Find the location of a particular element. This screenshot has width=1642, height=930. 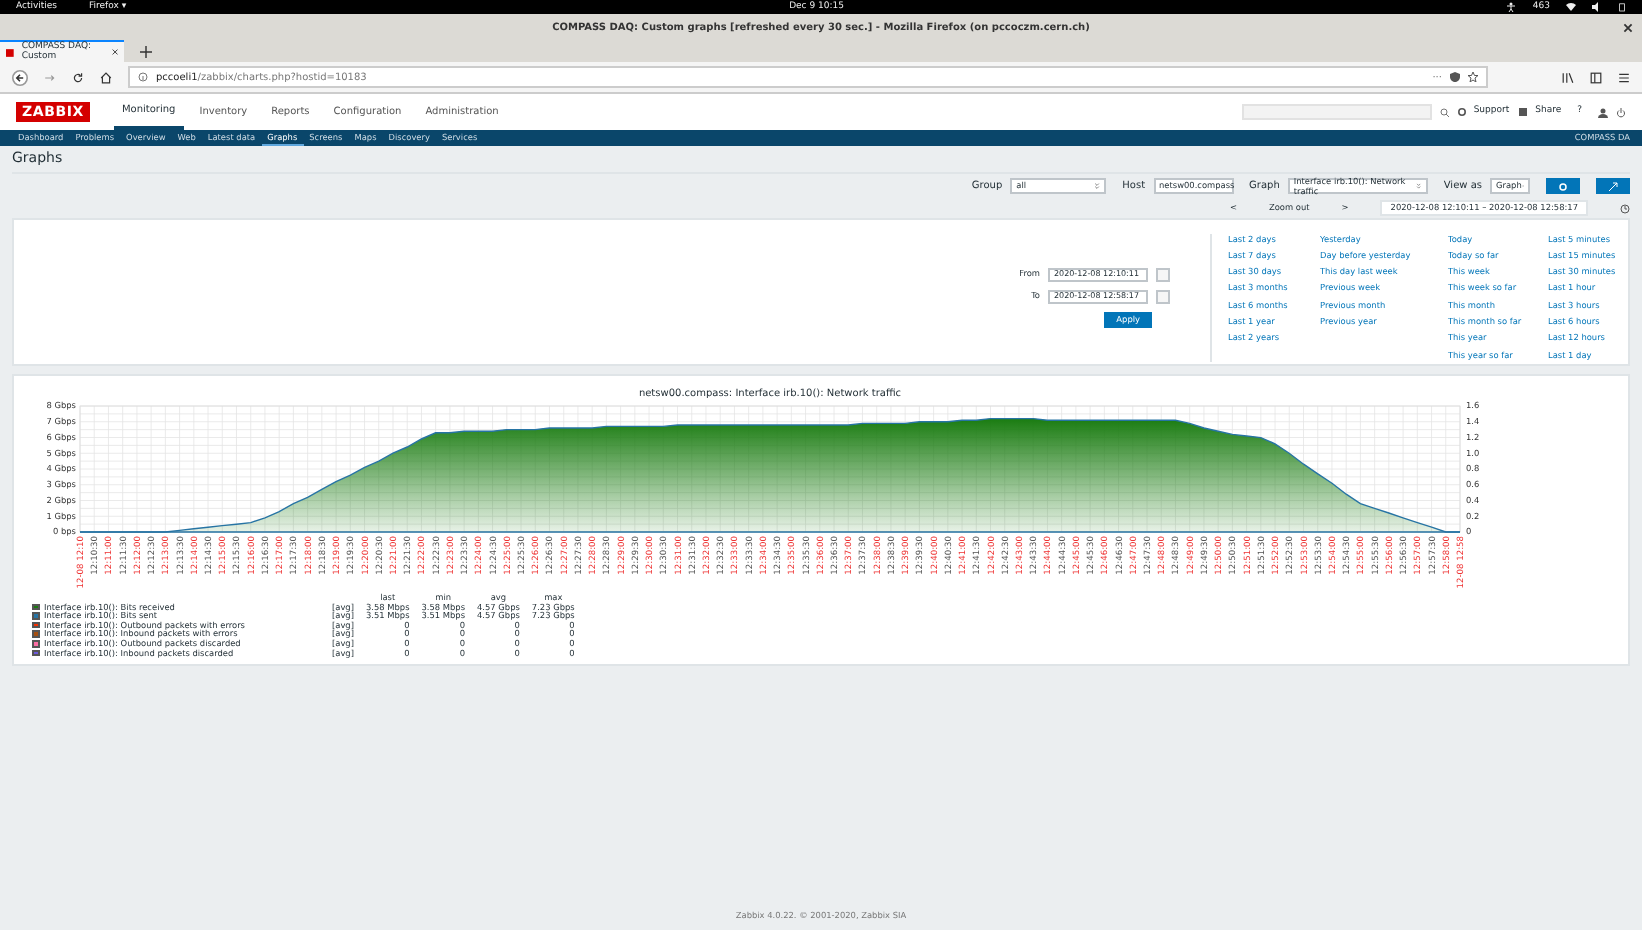

back-icon is located at coordinates (20, 77).